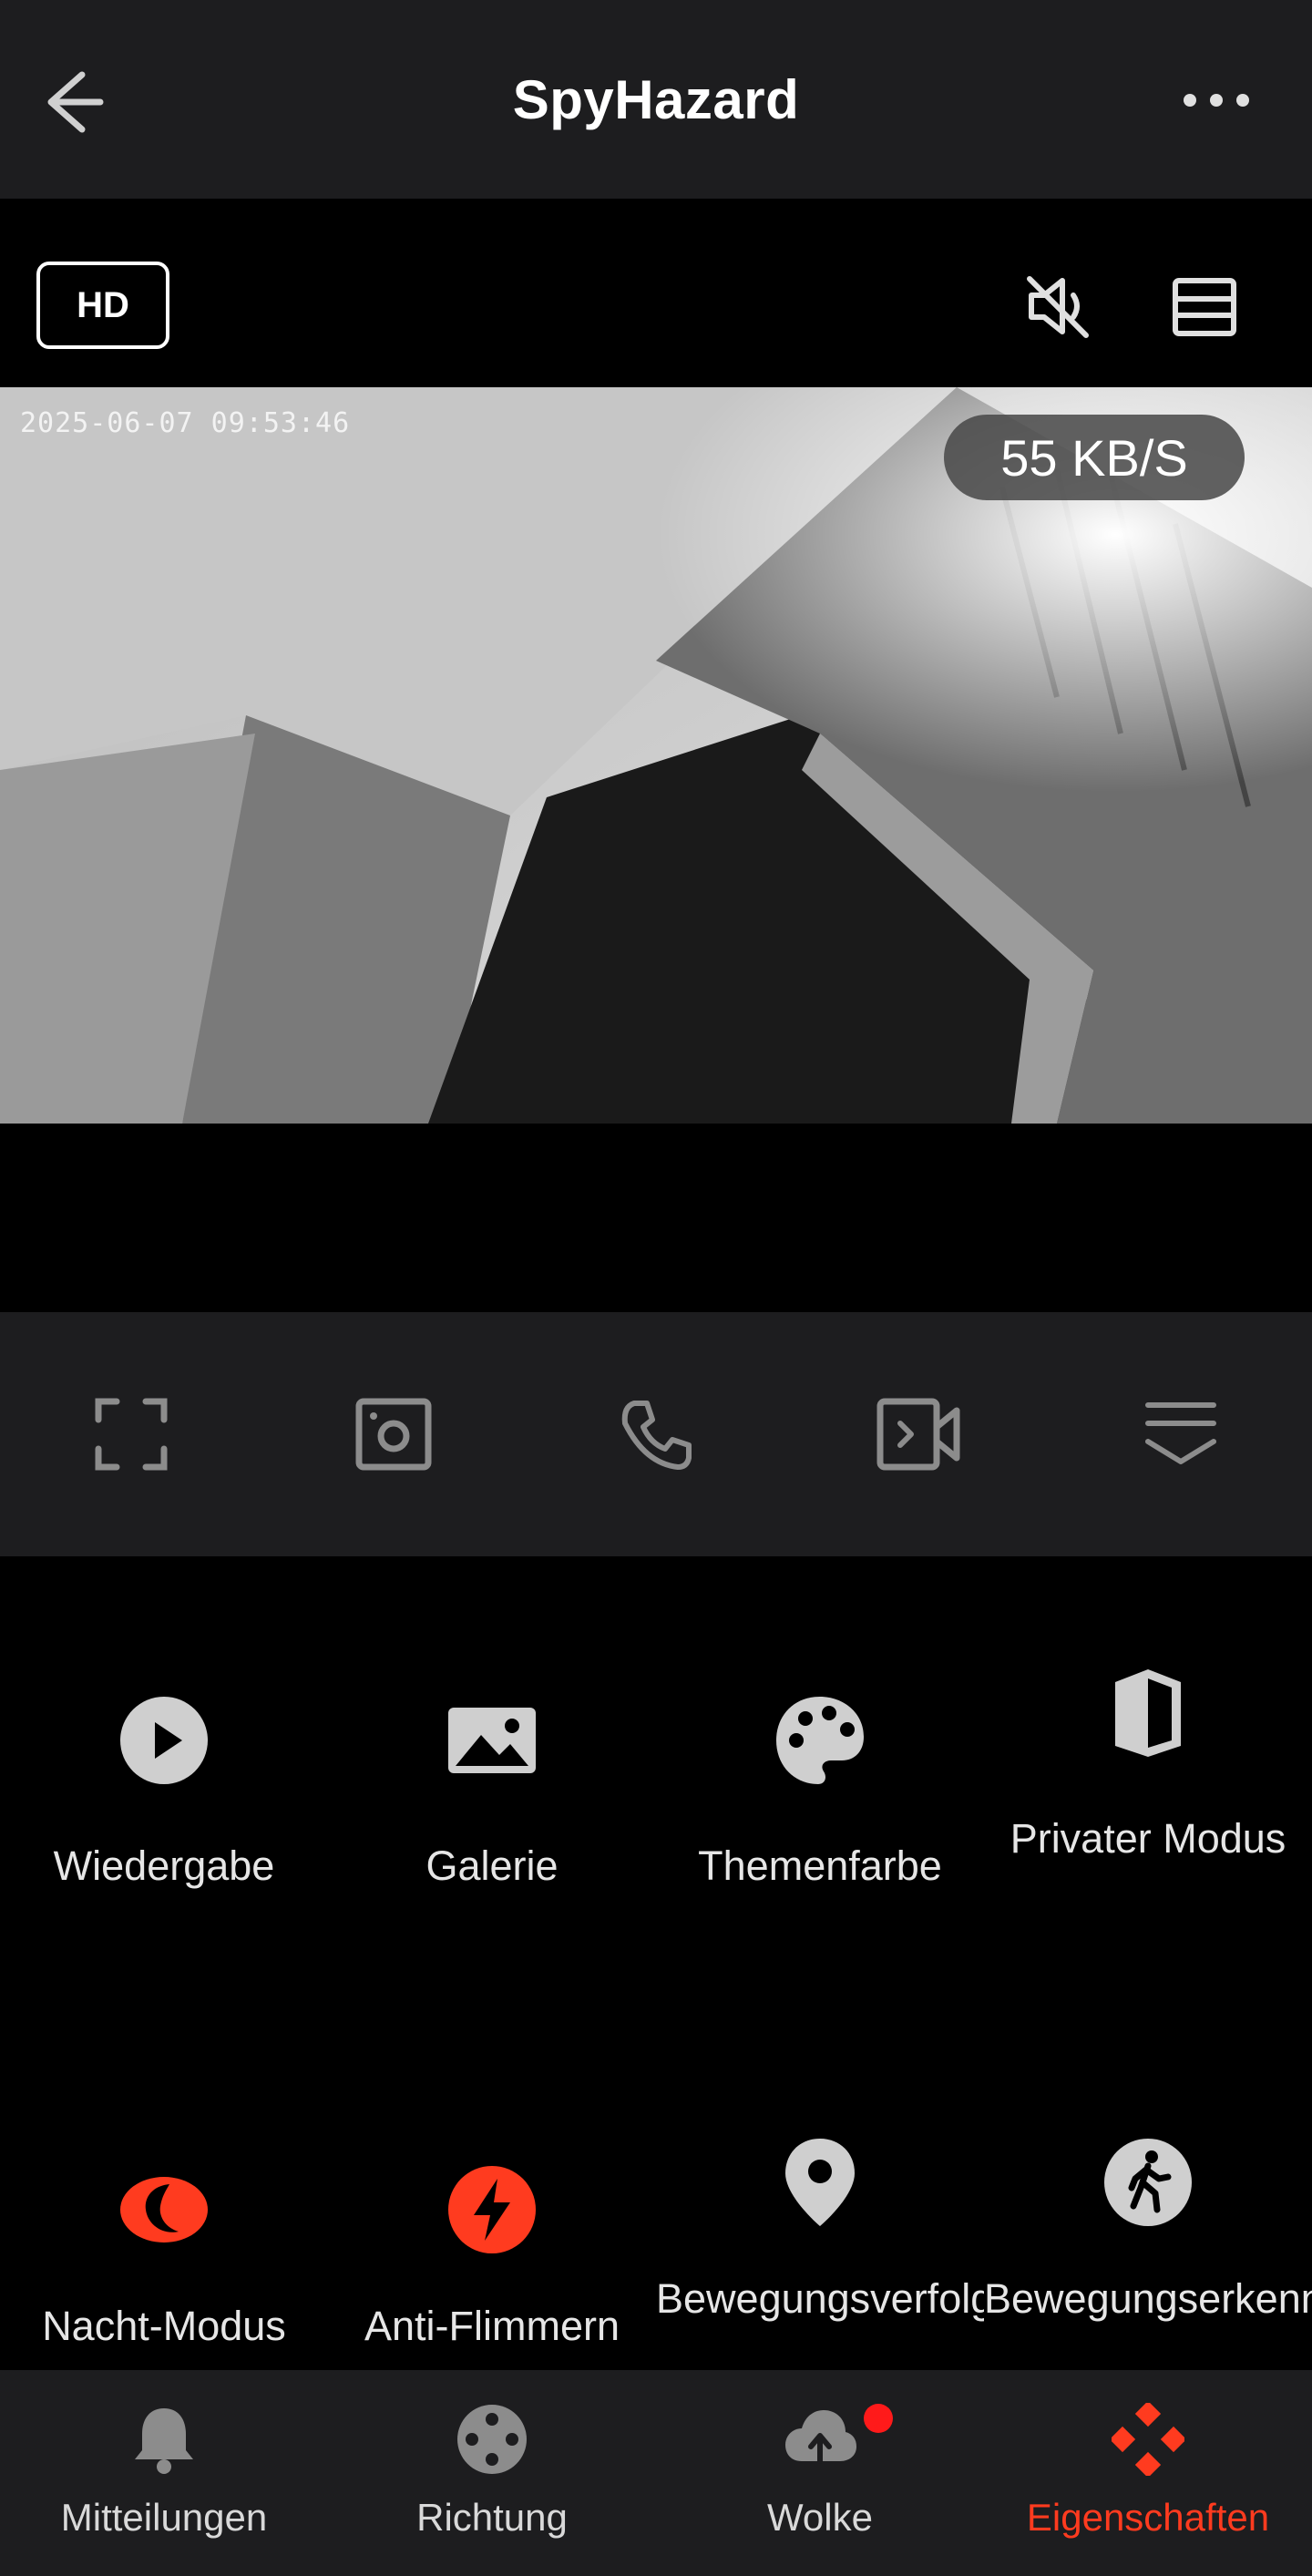 This screenshot has height=2576, width=1312. What do you see at coordinates (492, 2517) in the screenshot?
I see `nav-label: Richtung` at bounding box center [492, 2517].